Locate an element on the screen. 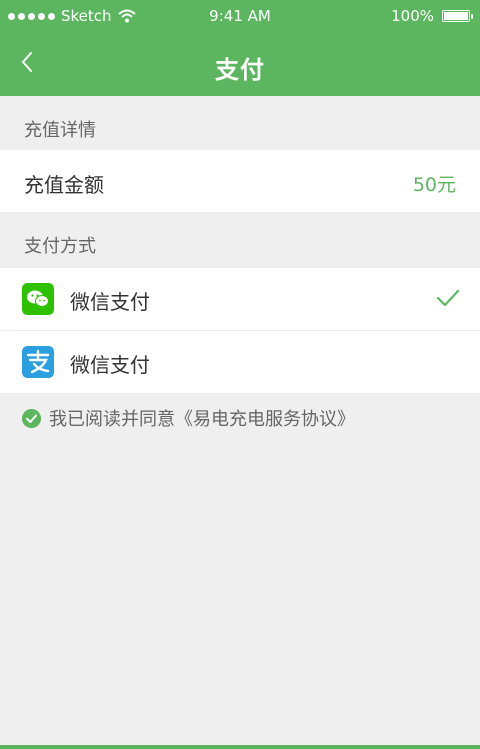 The image size is (480, 749). amount-value: 50元 is located at coordinates (434, 185).